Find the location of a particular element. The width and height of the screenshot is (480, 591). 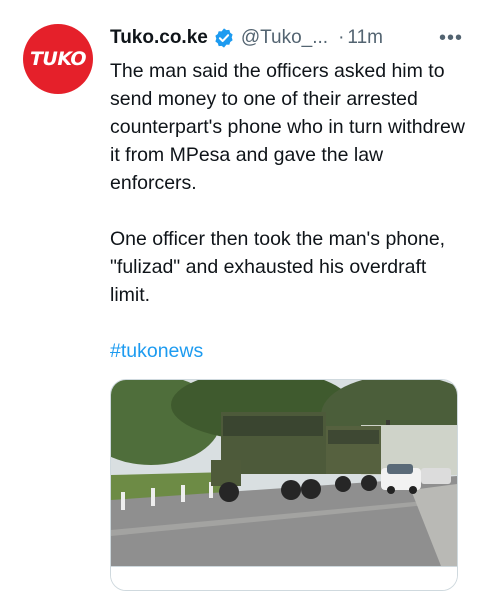

avatar: TUKO is located at coordinates (58, 59).